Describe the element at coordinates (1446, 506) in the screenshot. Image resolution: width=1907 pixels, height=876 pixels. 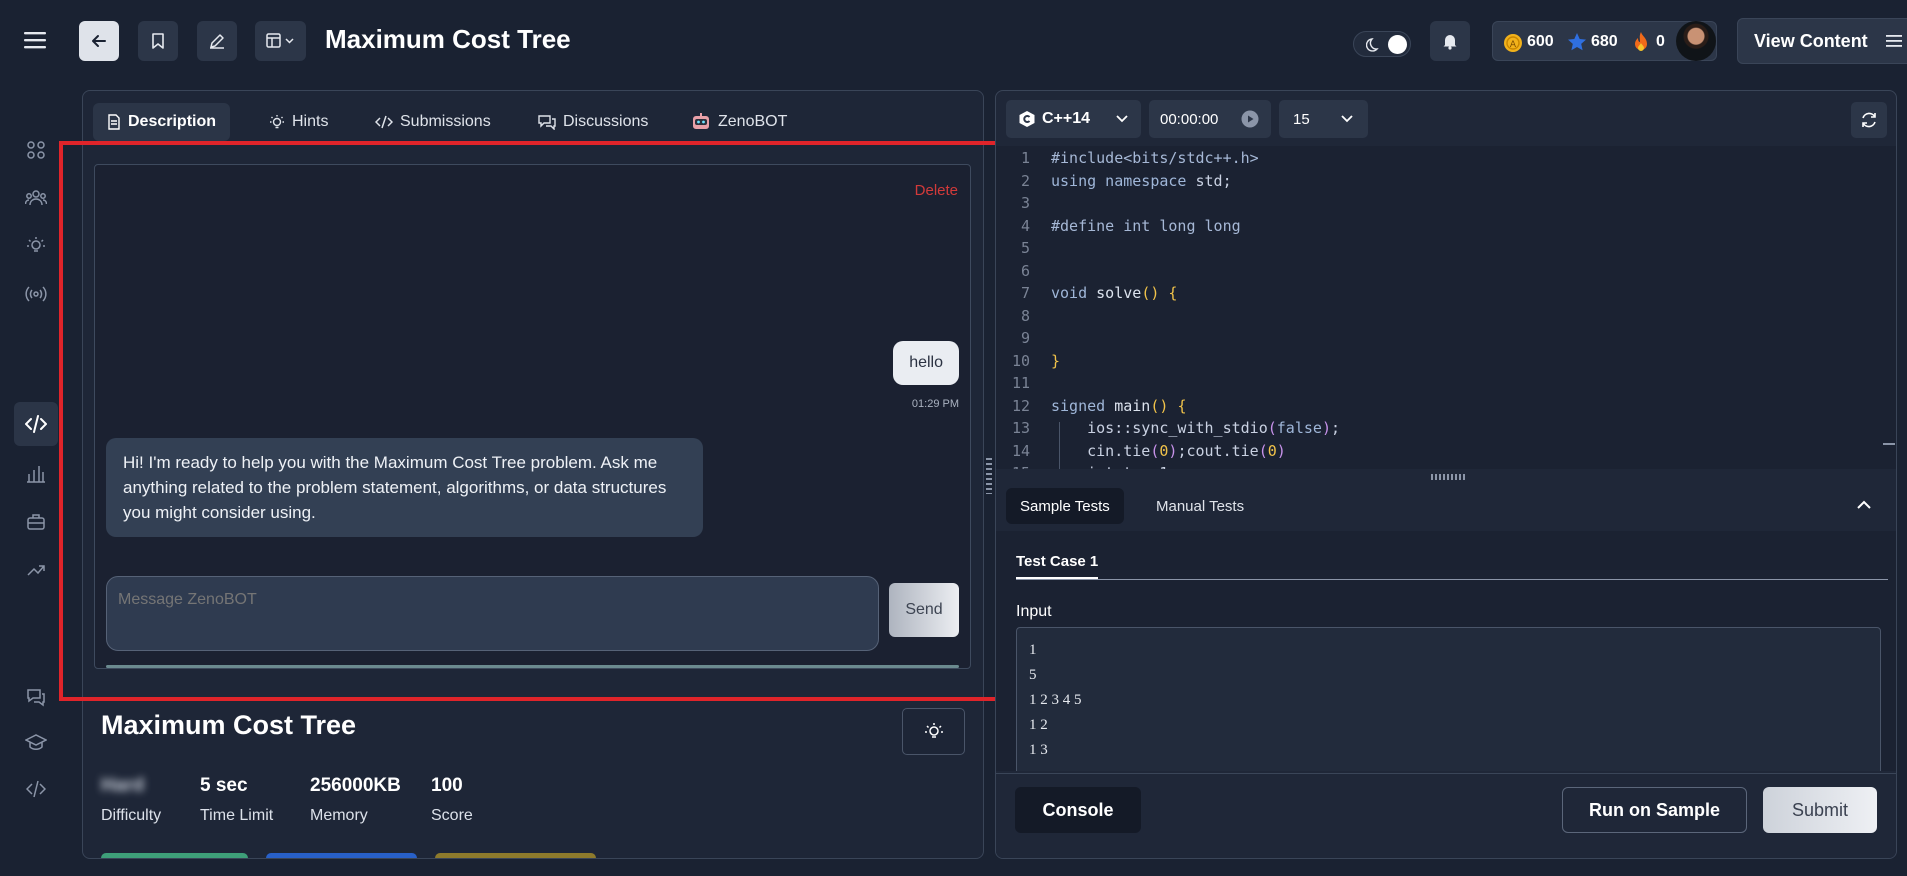
I see `tests-header: Sample Tests Manual Tests` at that location.